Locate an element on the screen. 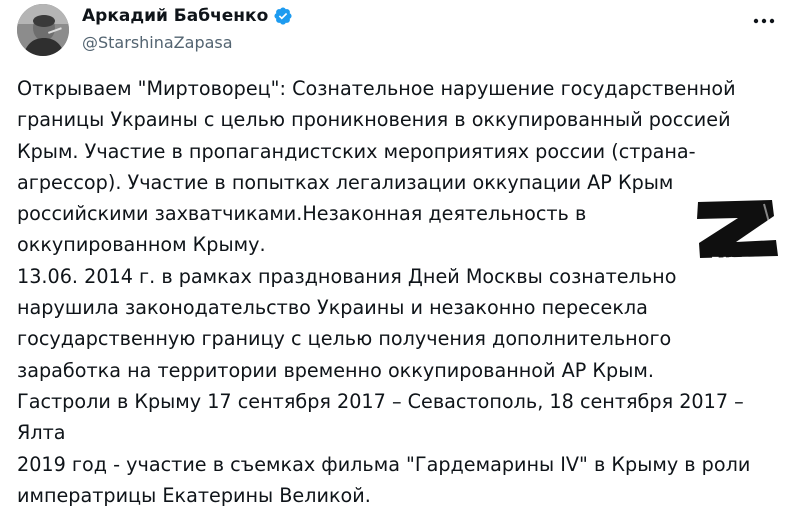 Image resolution: width=792 pixels, height=532 pixels. author-handle: @StarshinaZapasa is located at coordinates (187, 43).